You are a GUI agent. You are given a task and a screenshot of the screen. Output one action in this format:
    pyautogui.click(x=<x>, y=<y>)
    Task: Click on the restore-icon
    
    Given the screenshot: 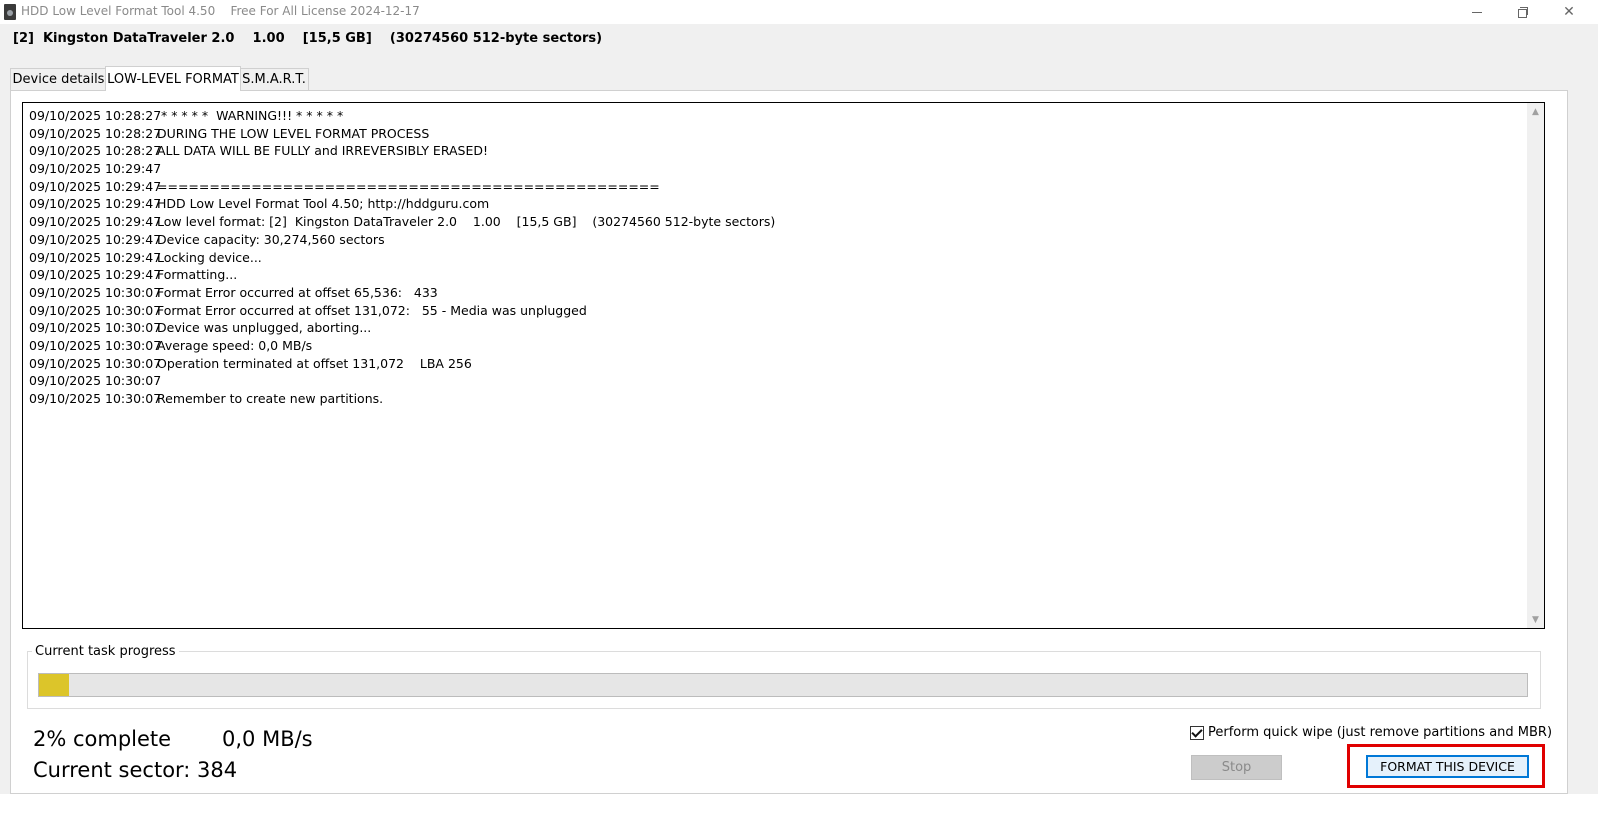 What is the action you would take?
    pyautogui.click(x=1523, y=12)
    